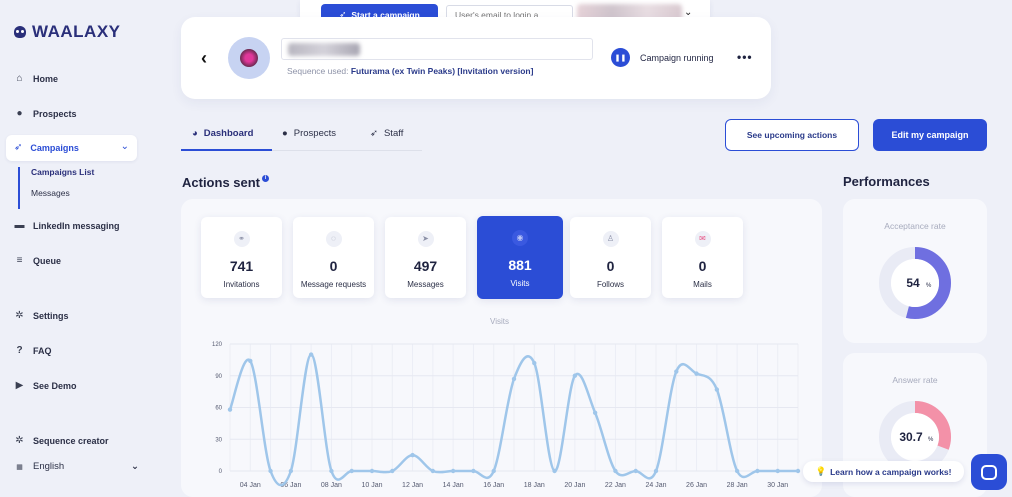 Image resolution: width=1012 pixels, height=497 pixels. I want to click on stat-label: Follows, so click(610, 284).